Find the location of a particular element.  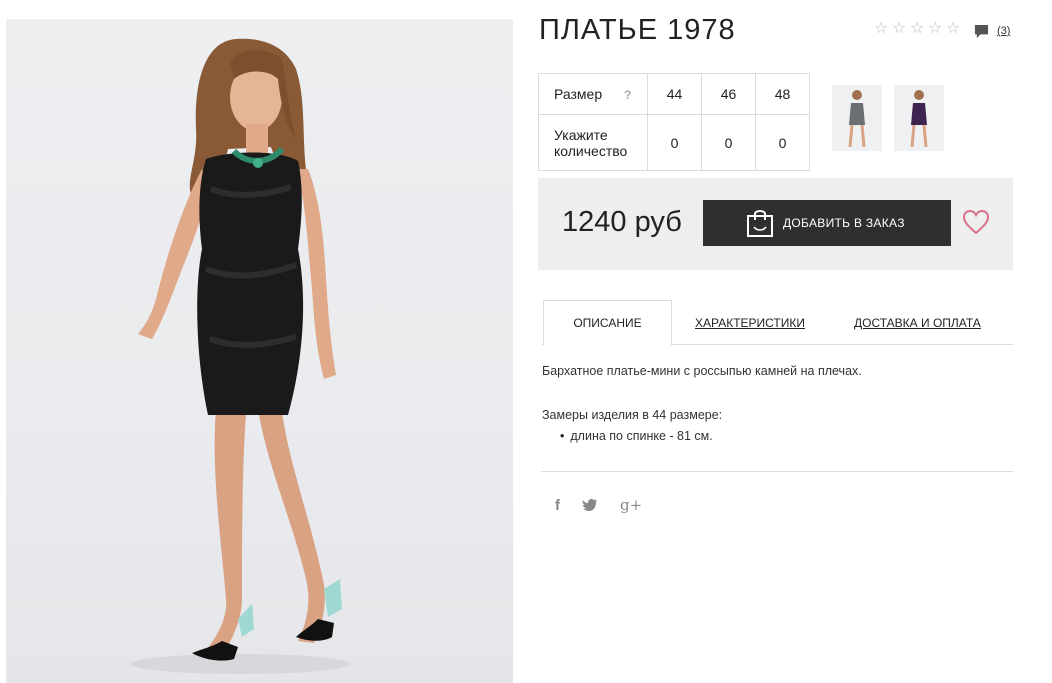

tab-characteristics: ХАРАКТЕРИСТИКИ is located at coordinates (750, 322).